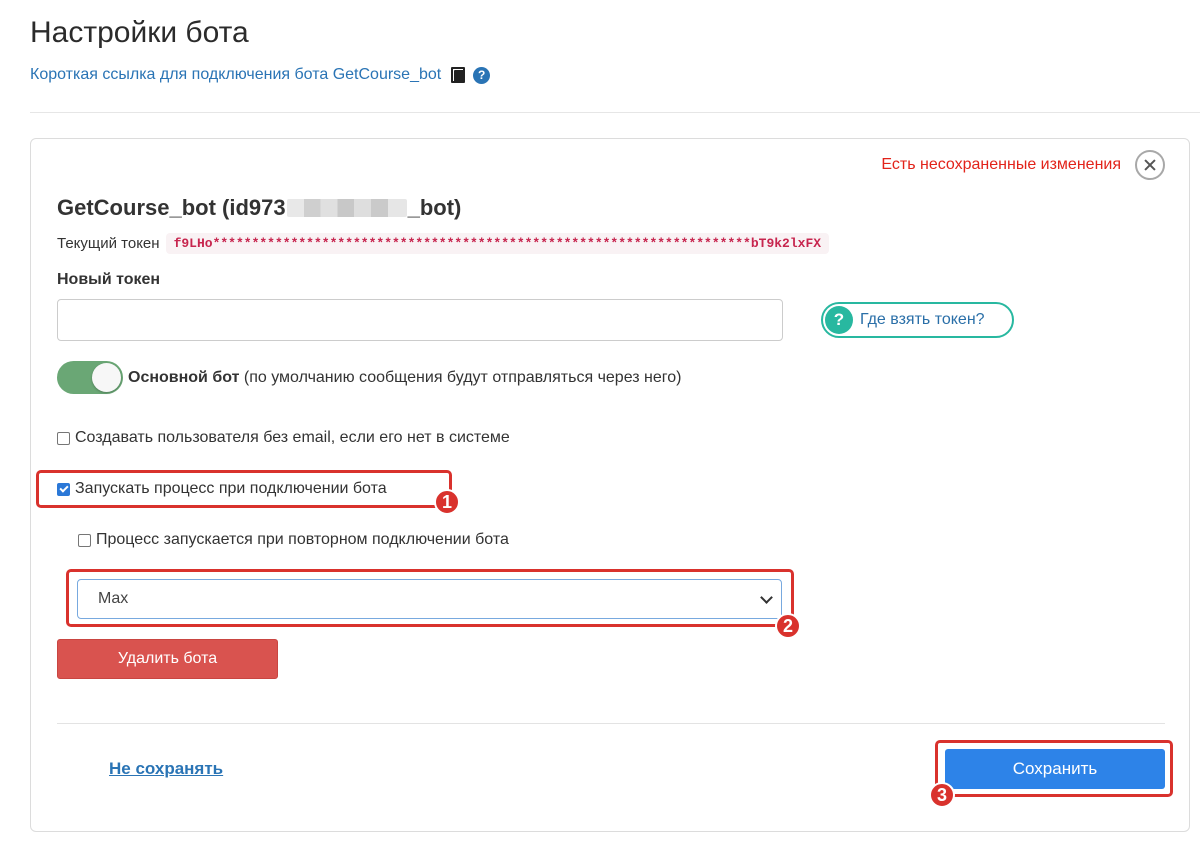 The image size is (1200, 844). What do you see at coordinates (63, 489) in the screenshot?
I see `start-process-checkbox` at bounding box center [63, 489].